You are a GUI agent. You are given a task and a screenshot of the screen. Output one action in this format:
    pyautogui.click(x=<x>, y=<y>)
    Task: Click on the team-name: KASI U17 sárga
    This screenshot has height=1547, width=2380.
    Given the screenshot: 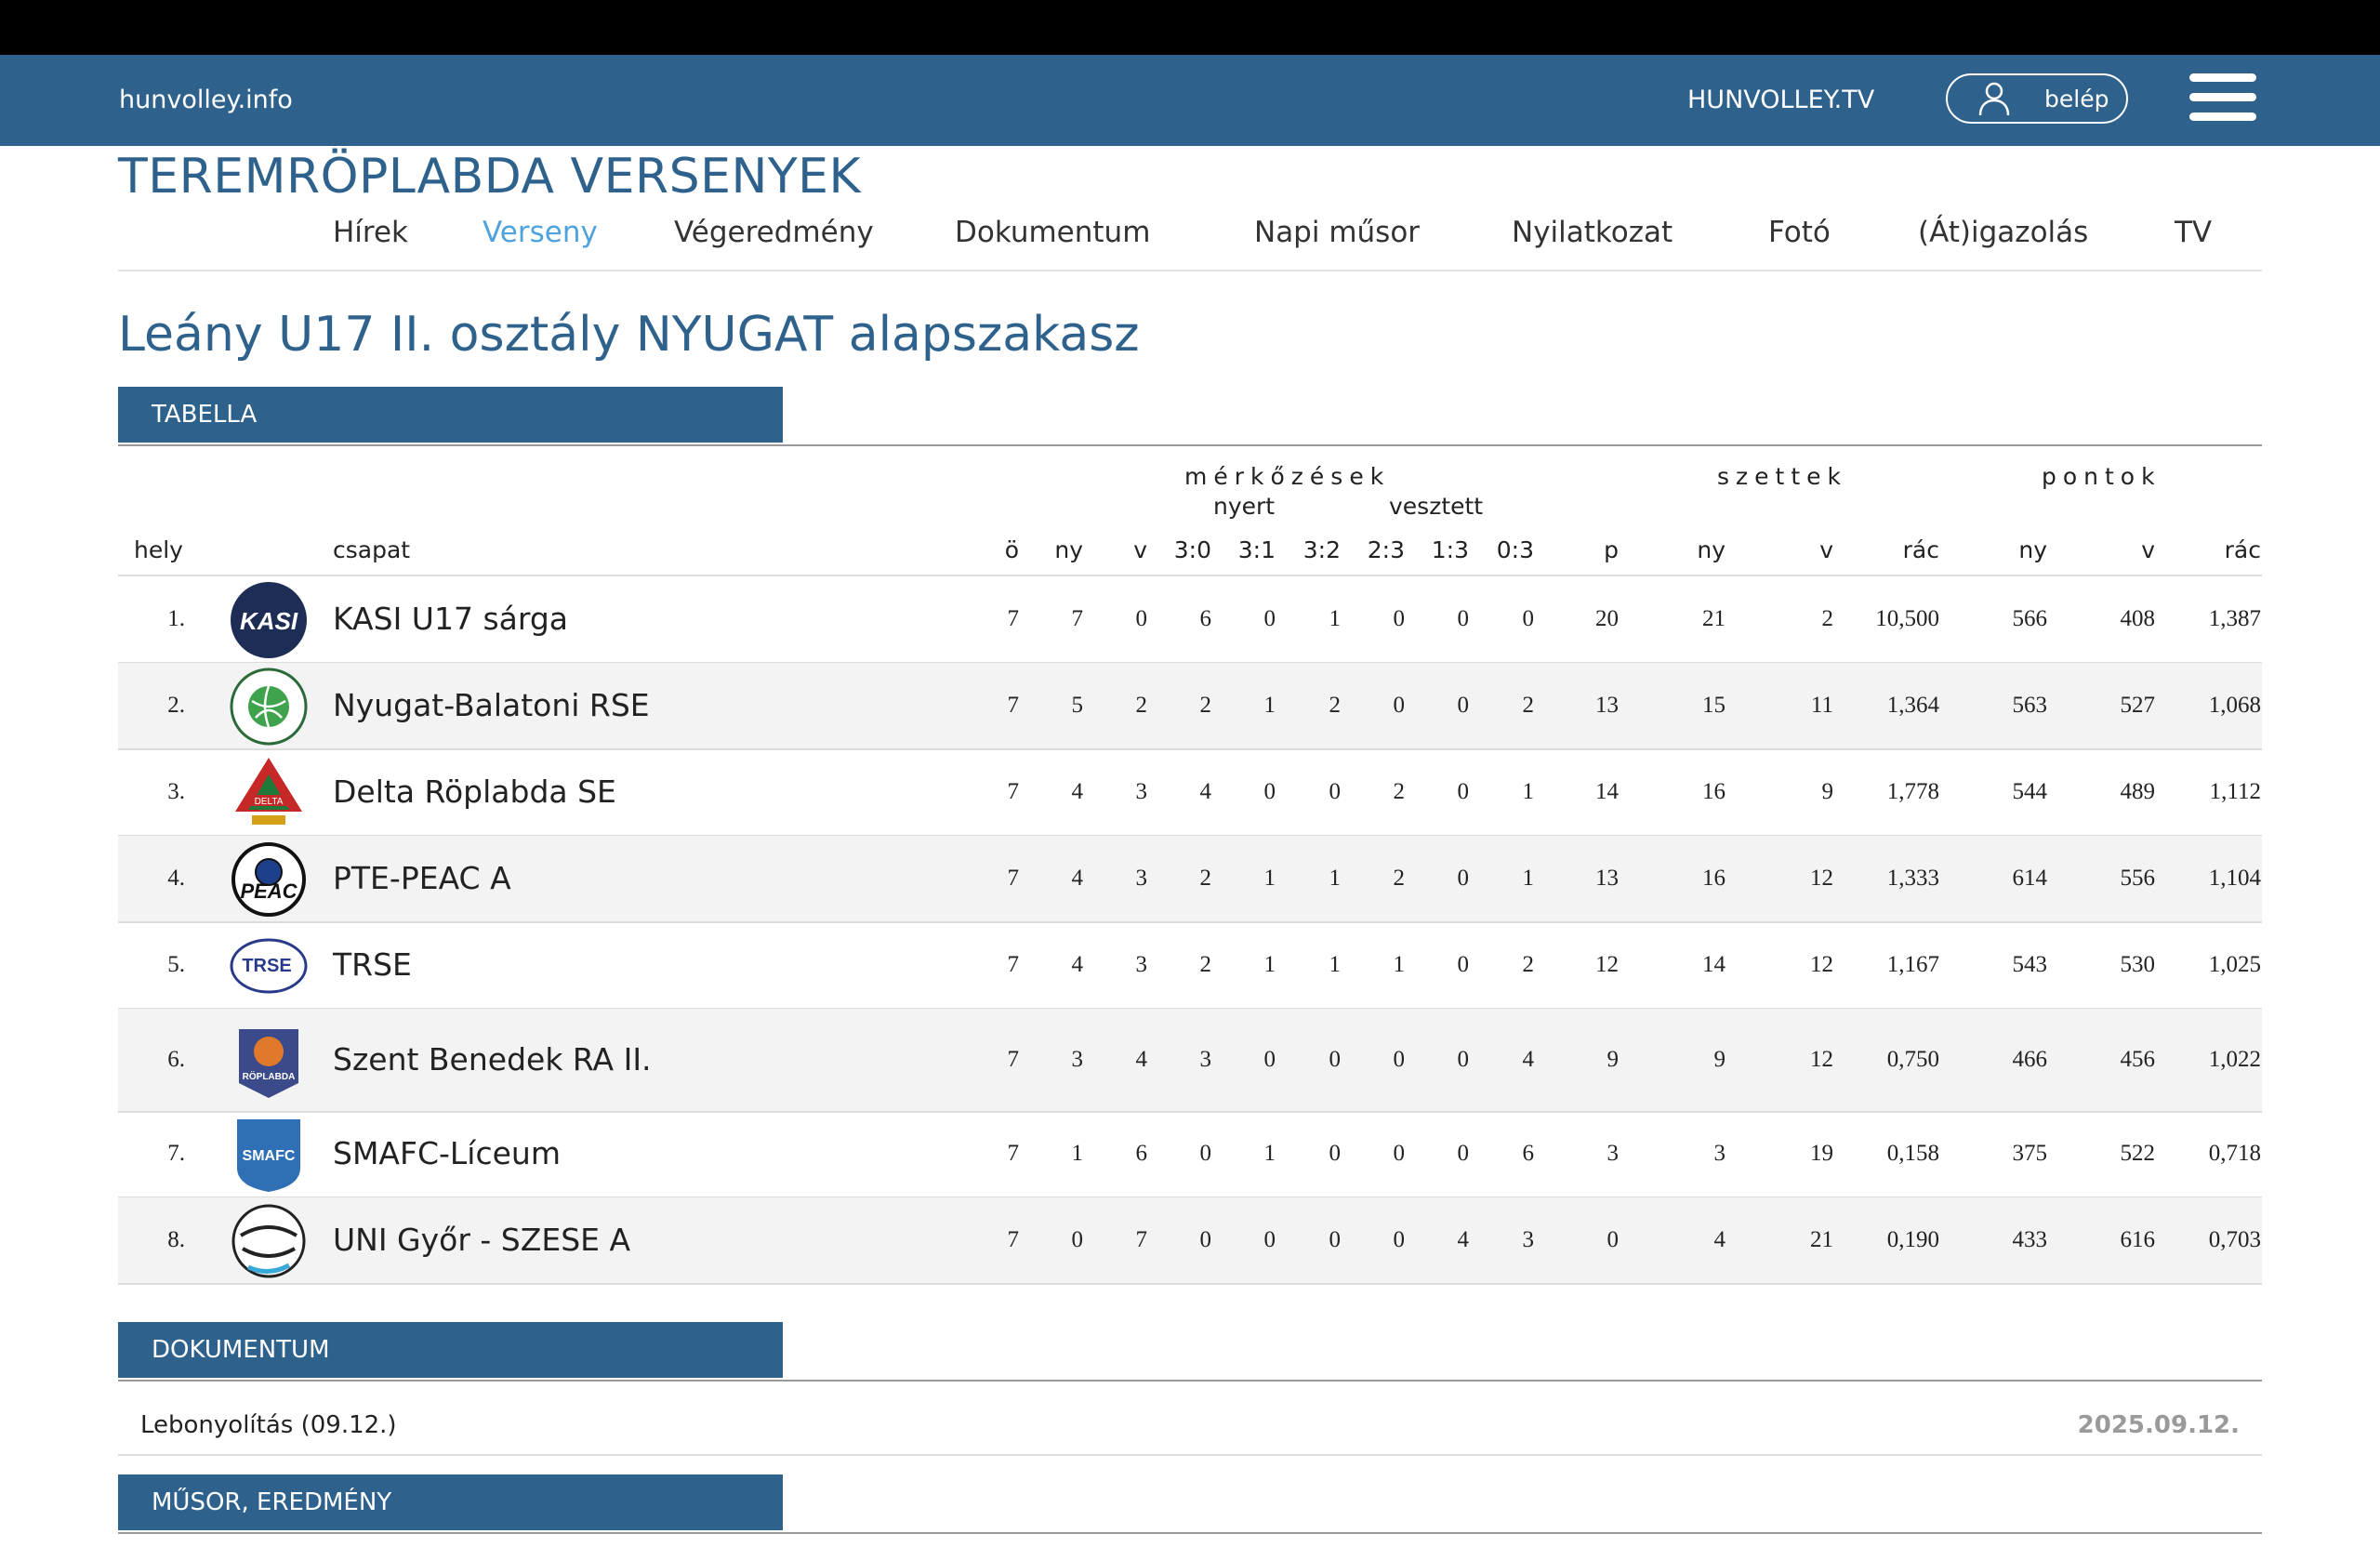 What is the action you would take?
    pyautogui.click(x=450, y=619)
    